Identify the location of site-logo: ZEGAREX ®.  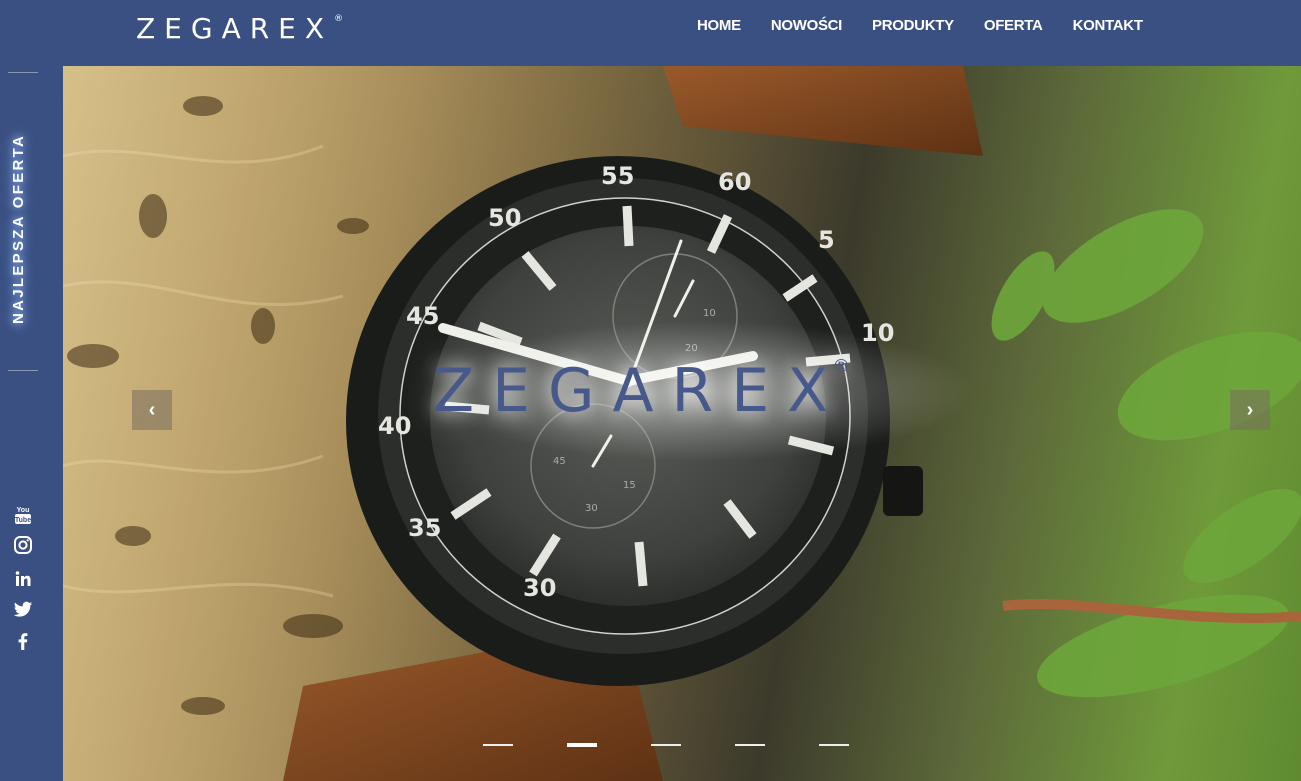
(239, 28).